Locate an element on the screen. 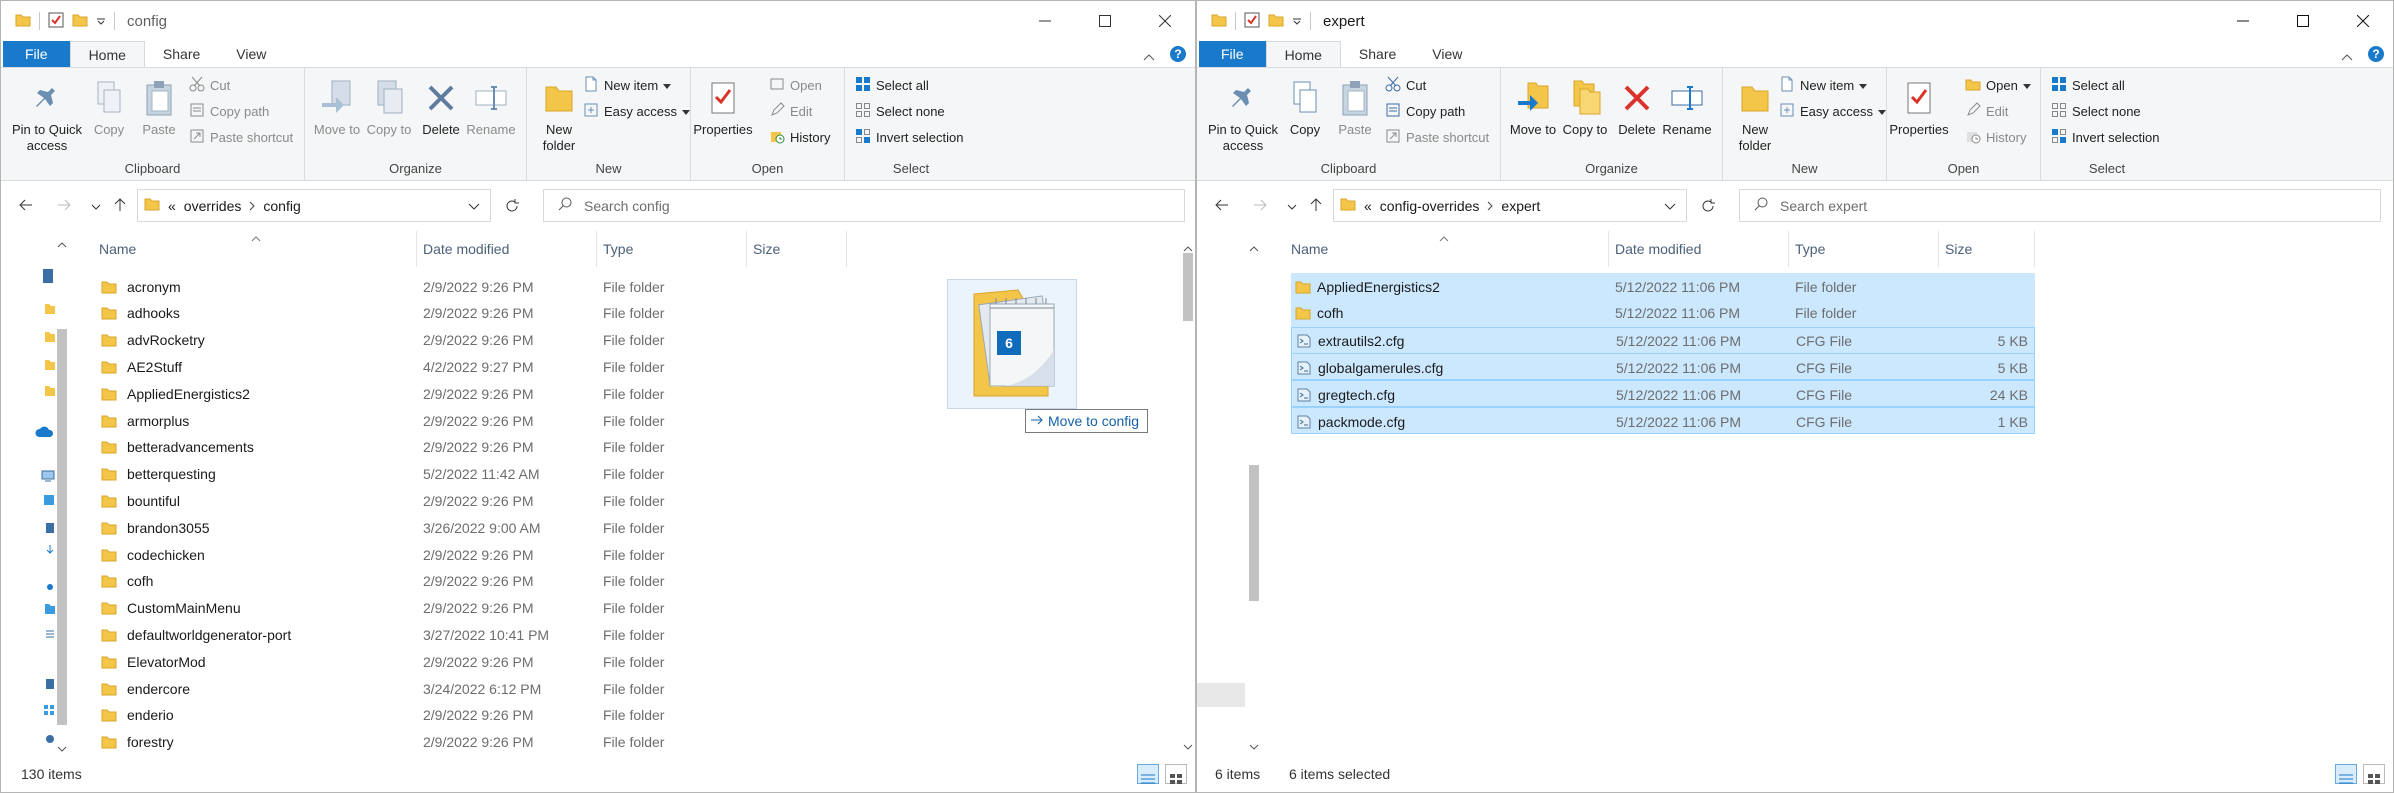 This screenshot has width=2394, height=793. table-row: codechicken 2/9/2022 9:26 PM File folder is located at coordinates (467, 554).